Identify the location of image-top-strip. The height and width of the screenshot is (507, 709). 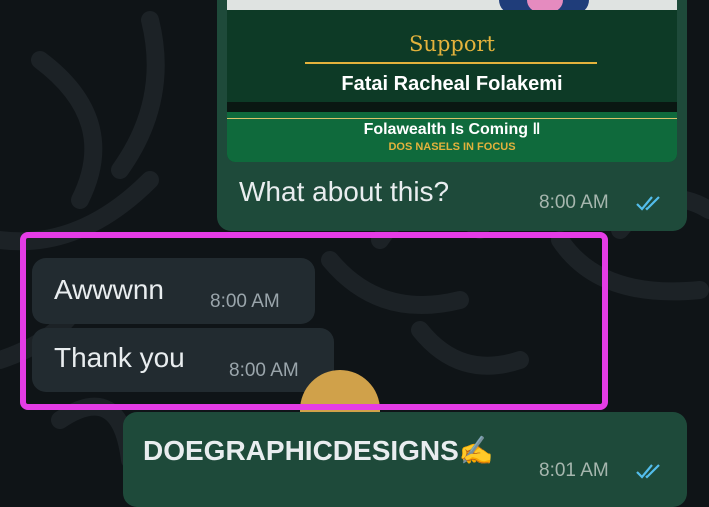
(452, 5).